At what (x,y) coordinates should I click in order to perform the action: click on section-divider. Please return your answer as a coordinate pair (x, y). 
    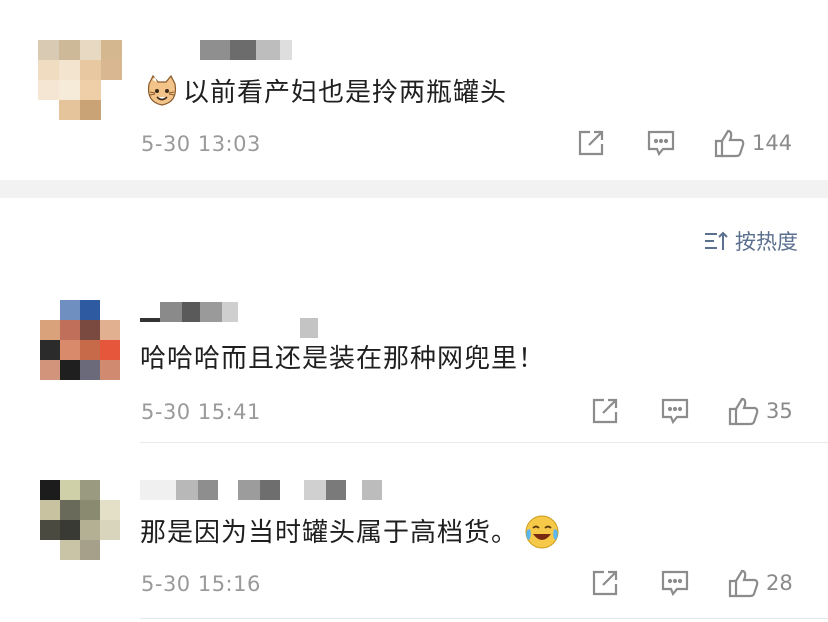
    Looking at the image, I should click on (414, 189).